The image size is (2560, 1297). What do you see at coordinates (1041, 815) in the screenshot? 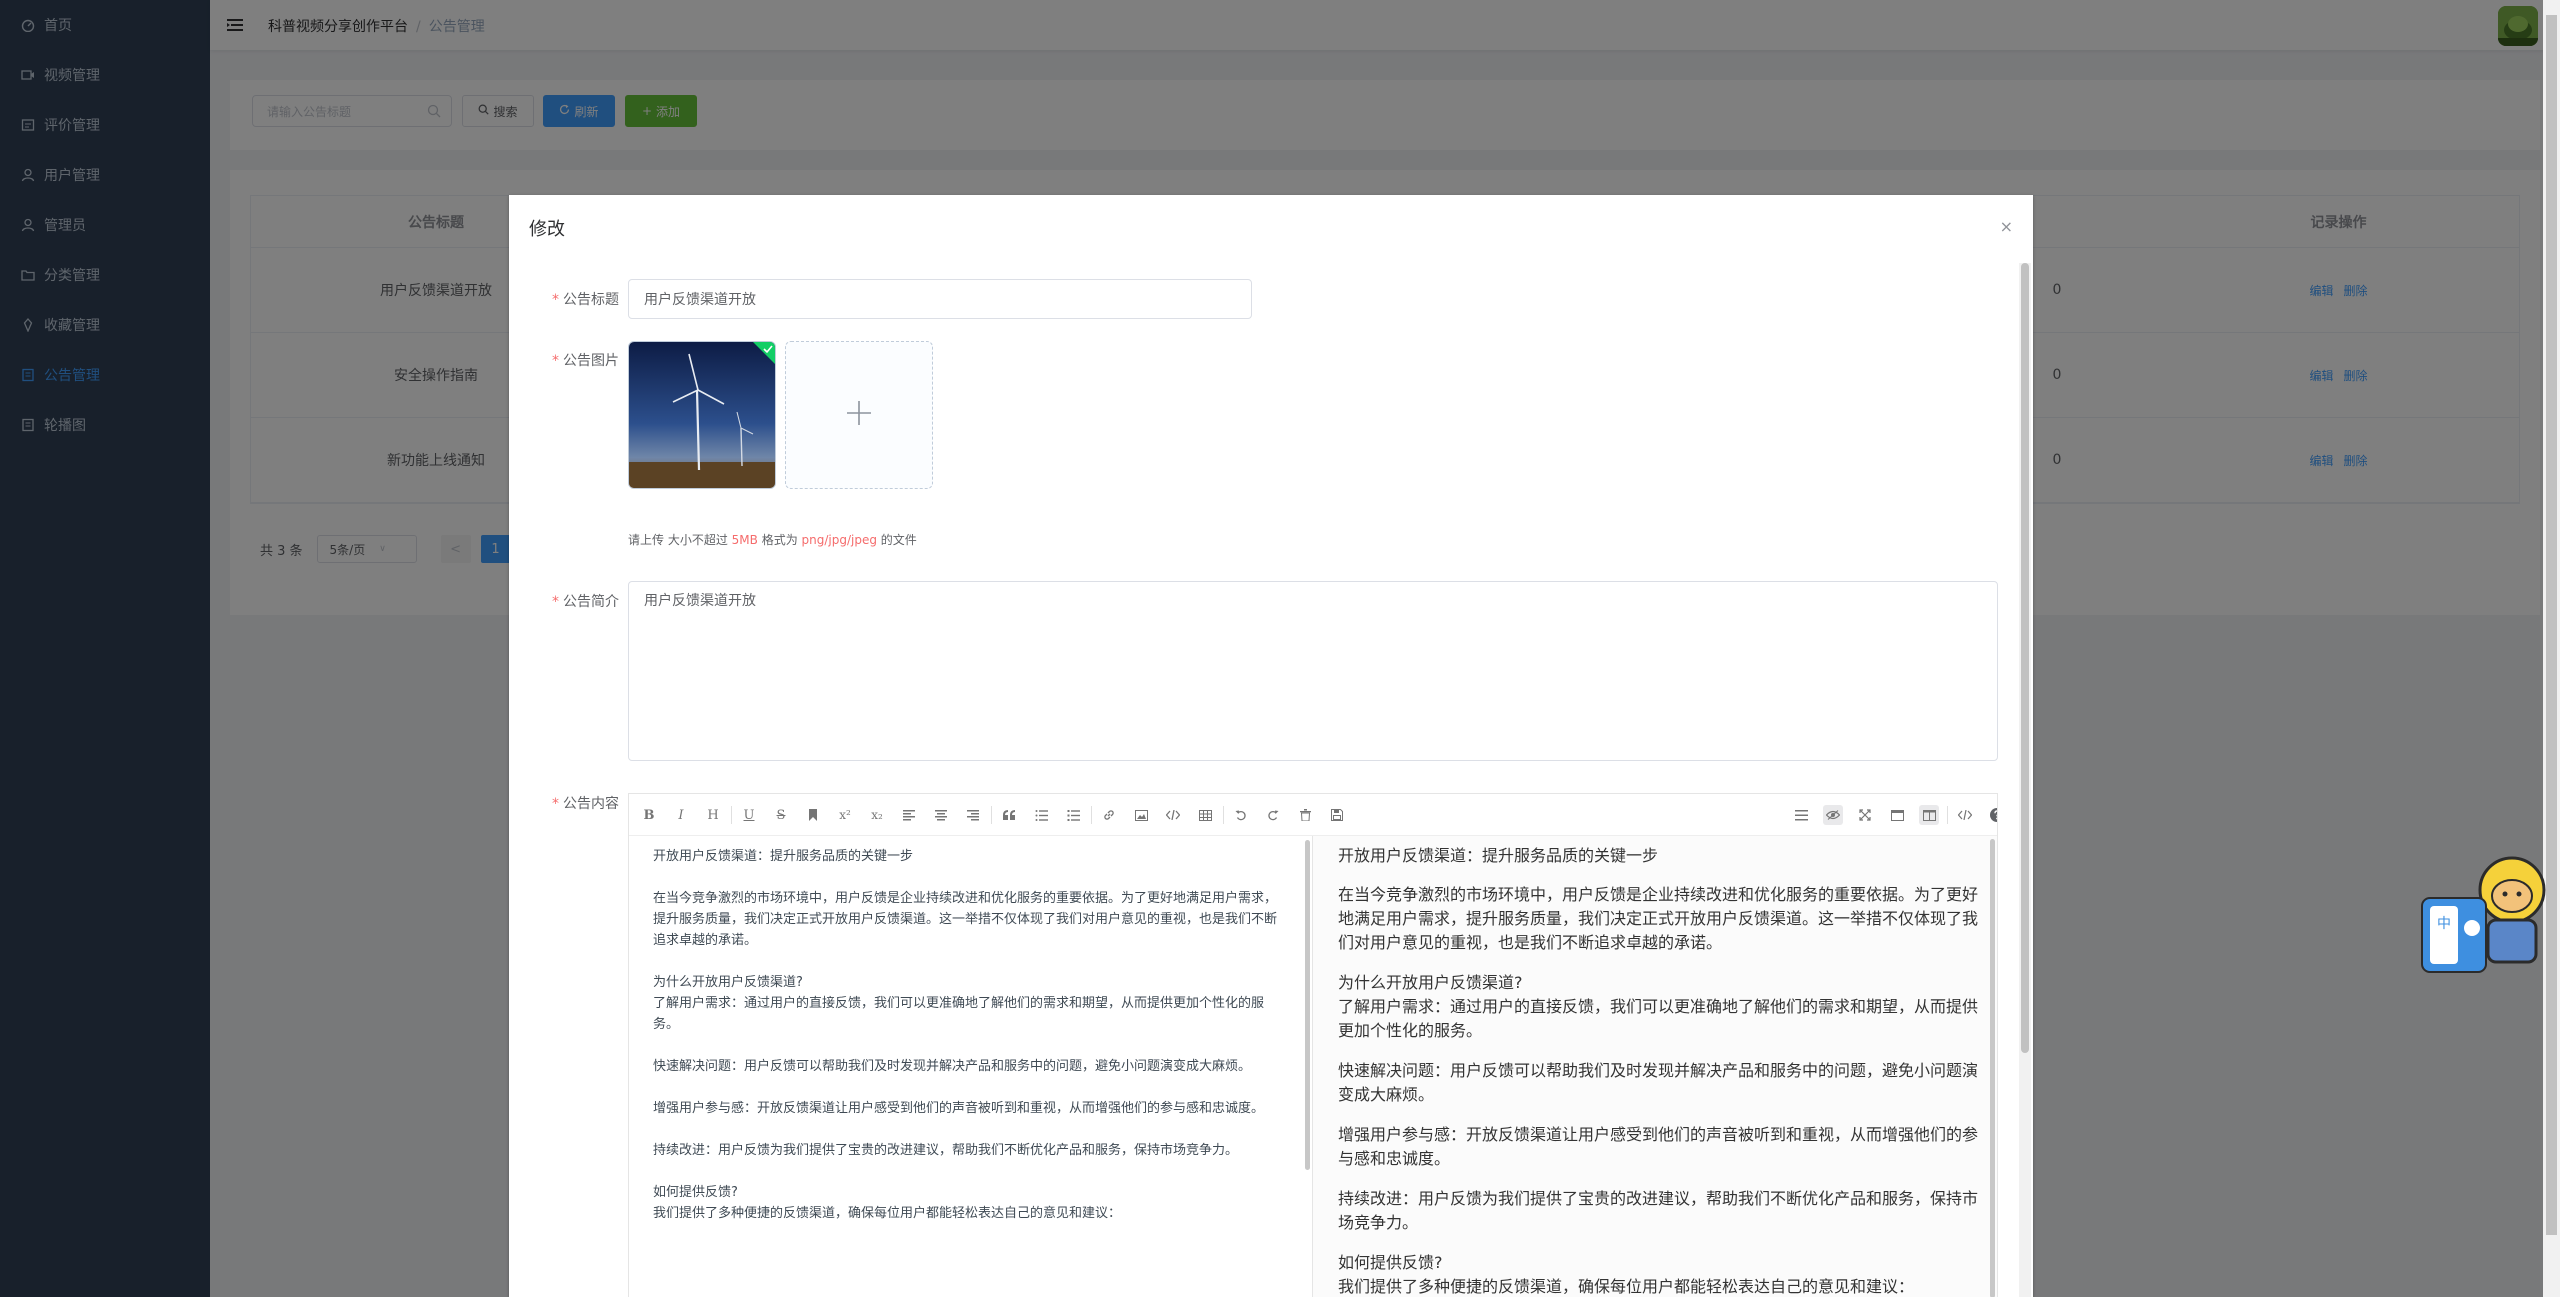
I see `ordered-list-icon` at bounding box center [1041, 815].